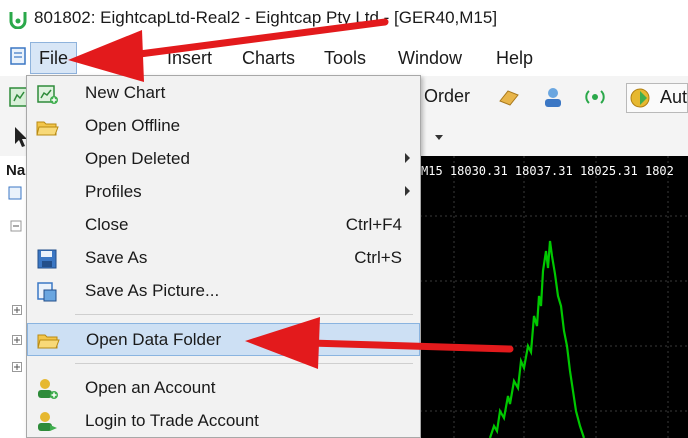 The height and width of the screenshot is (438, 688). I want to click on auto-trading-icon, so click(640, 98).